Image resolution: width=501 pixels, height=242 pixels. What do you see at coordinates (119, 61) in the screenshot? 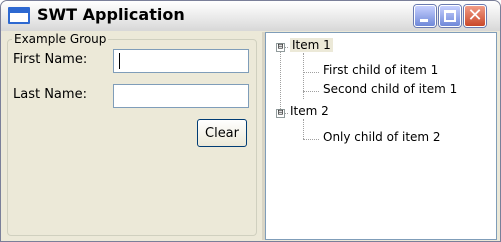
I see `text-caret` at bounding box center [119, 61].